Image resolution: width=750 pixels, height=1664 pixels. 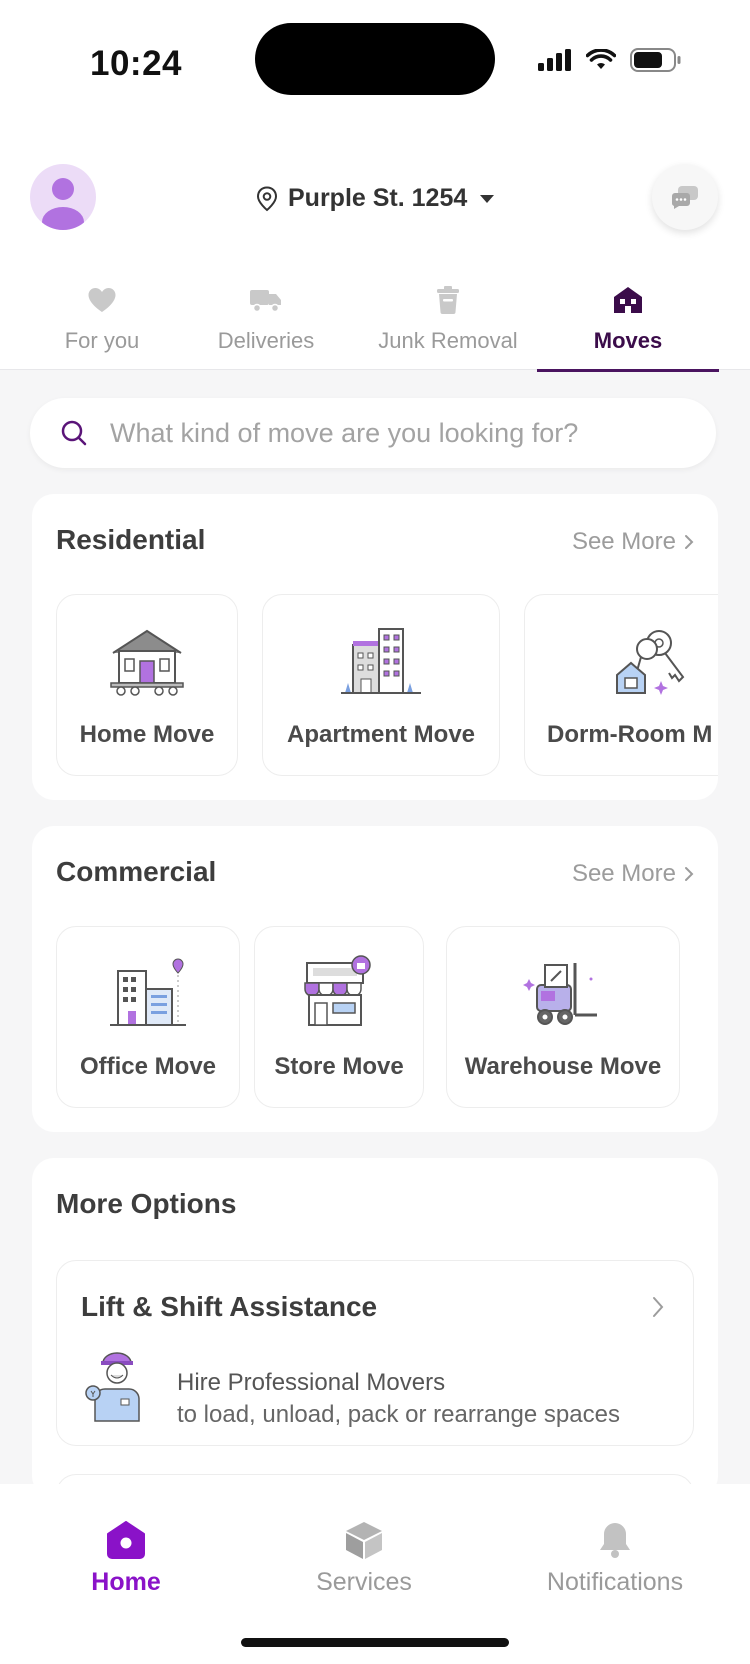 I want to click on status-bar: 10:24, so click(x=375, y=65).